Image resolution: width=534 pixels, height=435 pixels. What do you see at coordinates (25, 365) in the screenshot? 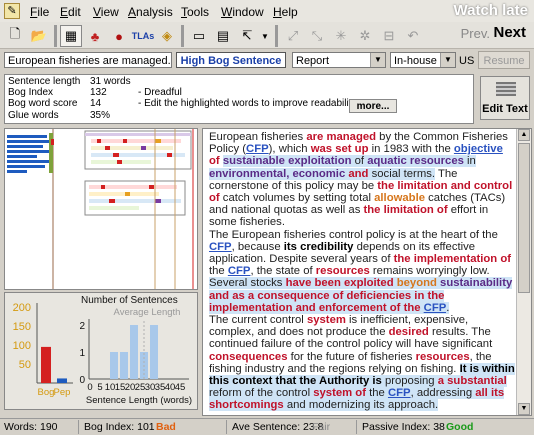
I see `y-tick-label: 50` at bounding box center [25, 365].